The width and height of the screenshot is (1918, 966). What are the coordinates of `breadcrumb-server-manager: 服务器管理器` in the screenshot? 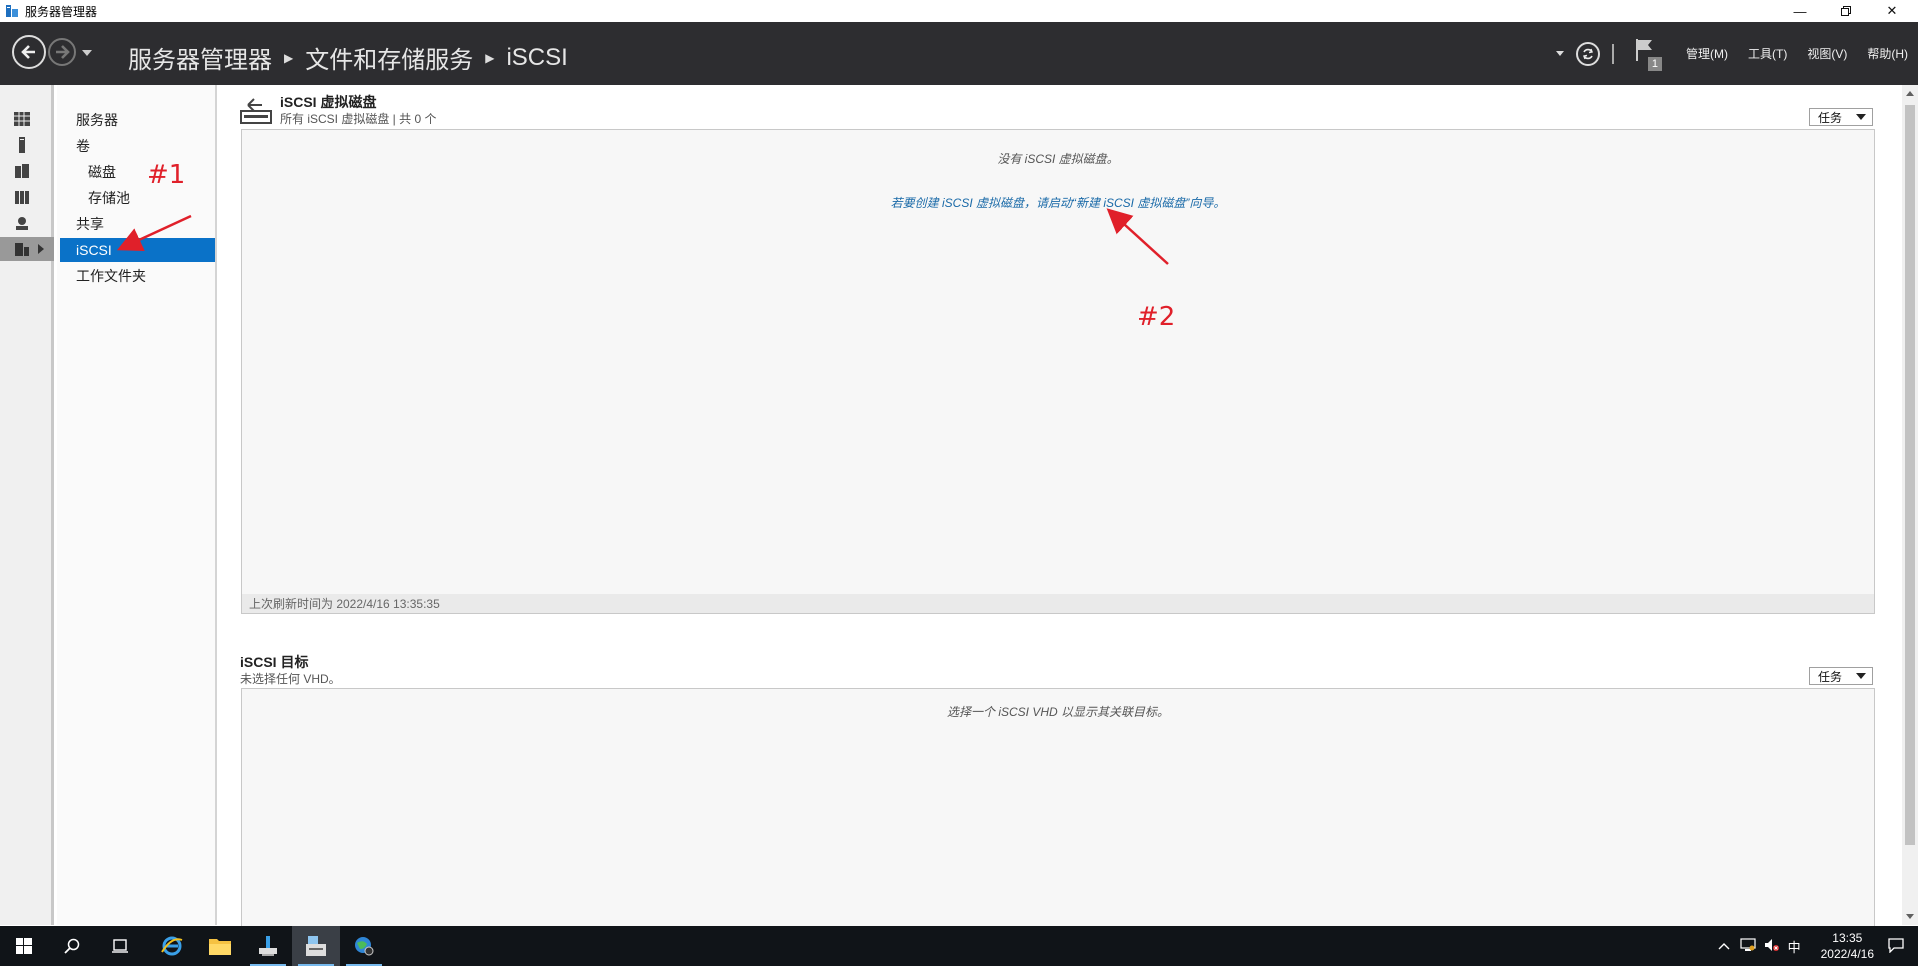 It's located at (200, 57).